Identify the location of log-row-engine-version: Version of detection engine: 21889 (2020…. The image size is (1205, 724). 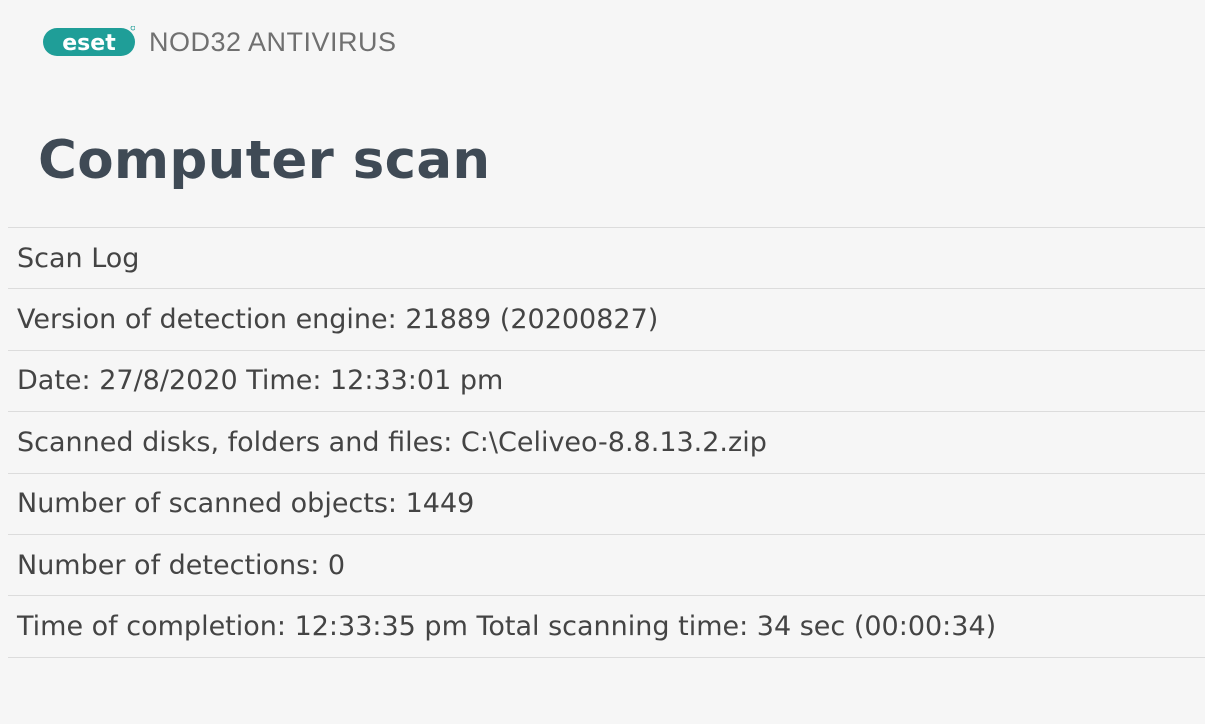
(606, 320).